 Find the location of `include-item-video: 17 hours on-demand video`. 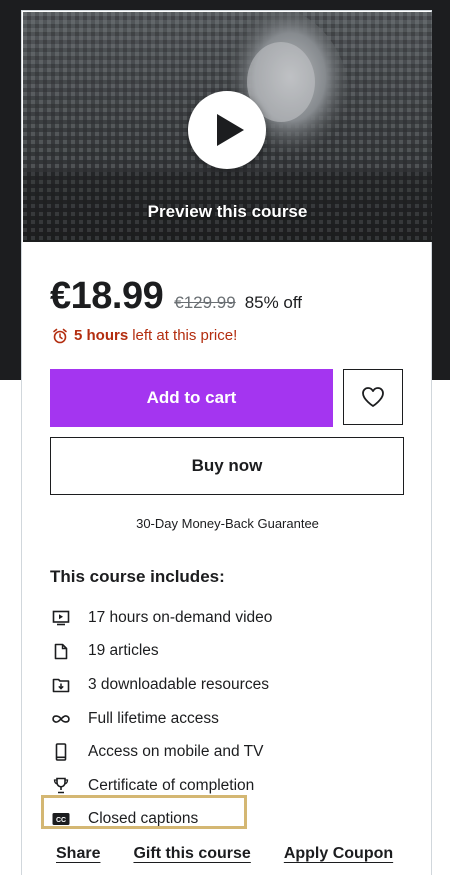

include-item-video: 17 hours on-demand video is located at coordinates (161, 618).